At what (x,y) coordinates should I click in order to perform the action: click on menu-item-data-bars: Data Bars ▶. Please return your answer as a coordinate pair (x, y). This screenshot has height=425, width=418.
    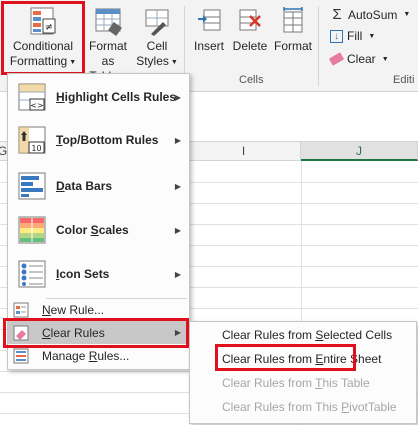
    Looking at the image, I should click on (98, 186).